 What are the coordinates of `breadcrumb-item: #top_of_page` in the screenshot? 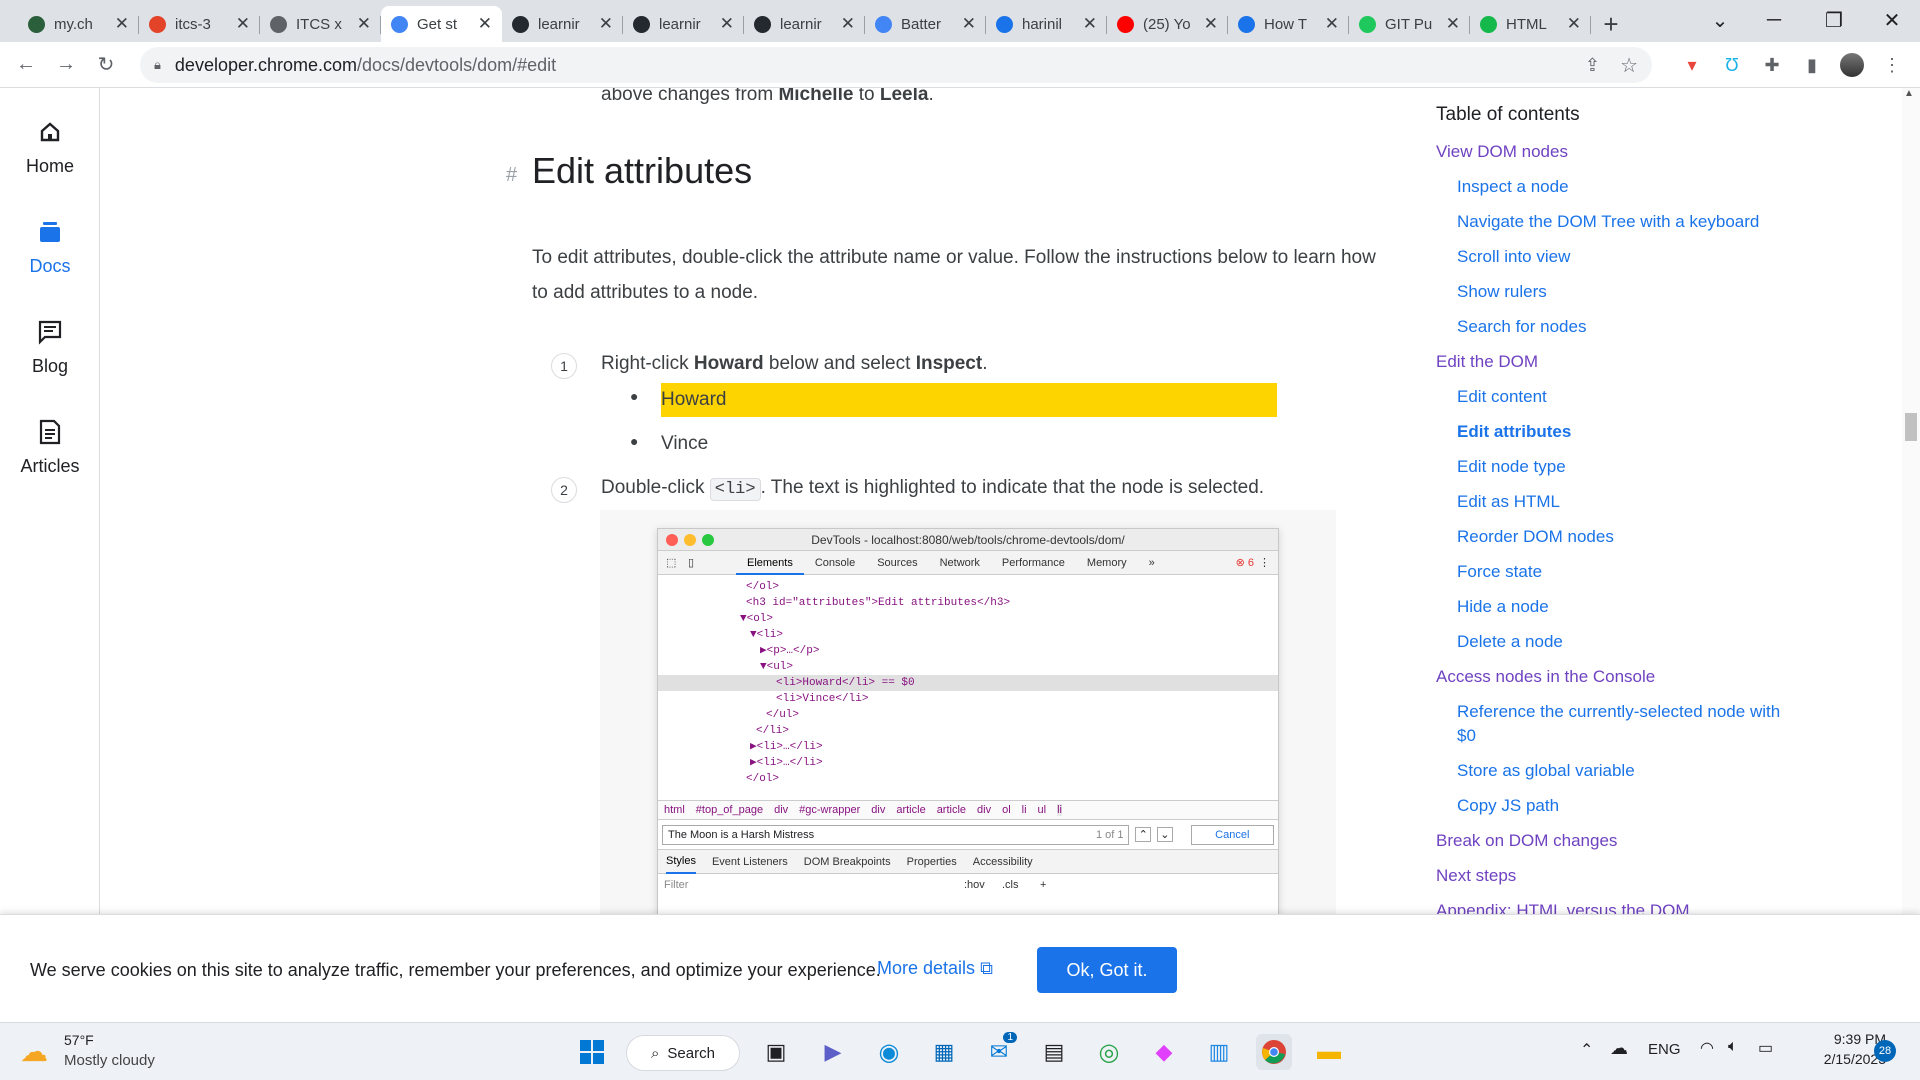 It's located at (729, 810).